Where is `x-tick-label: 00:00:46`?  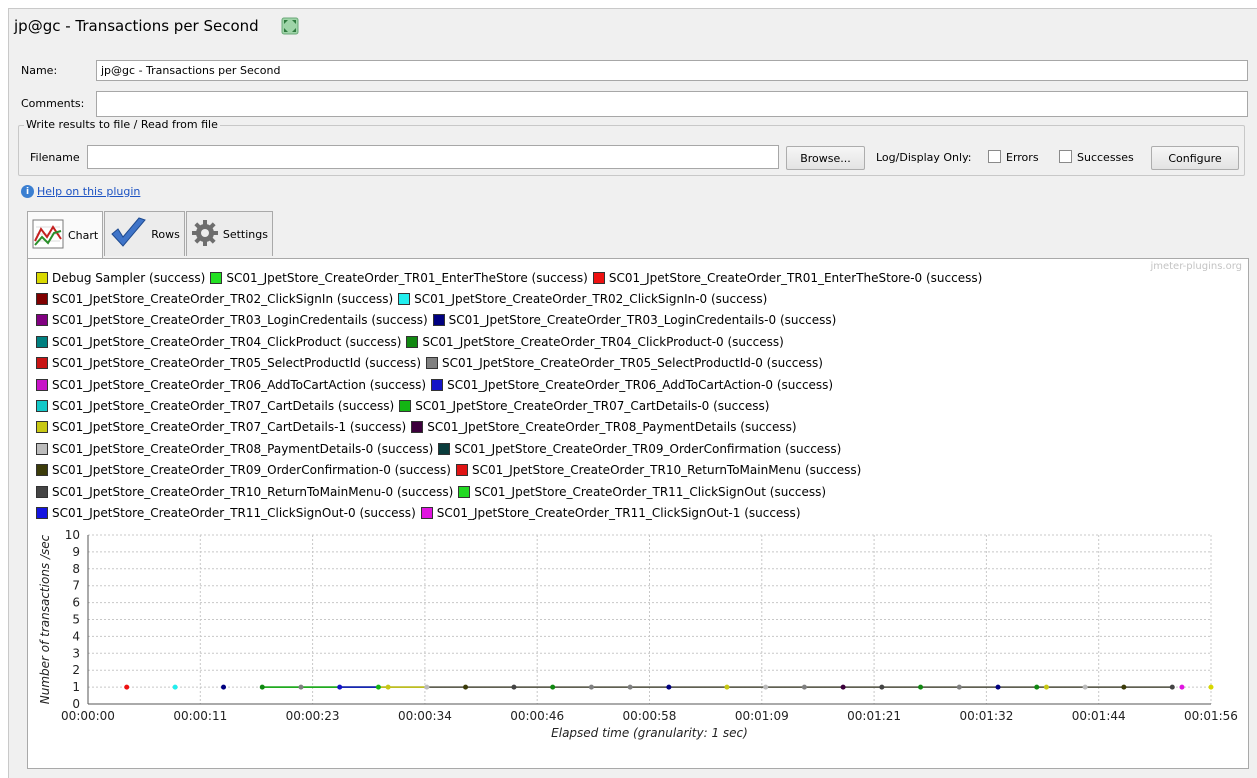 x-tick-label: 00:00:46 is located at coordinates (537, 716).